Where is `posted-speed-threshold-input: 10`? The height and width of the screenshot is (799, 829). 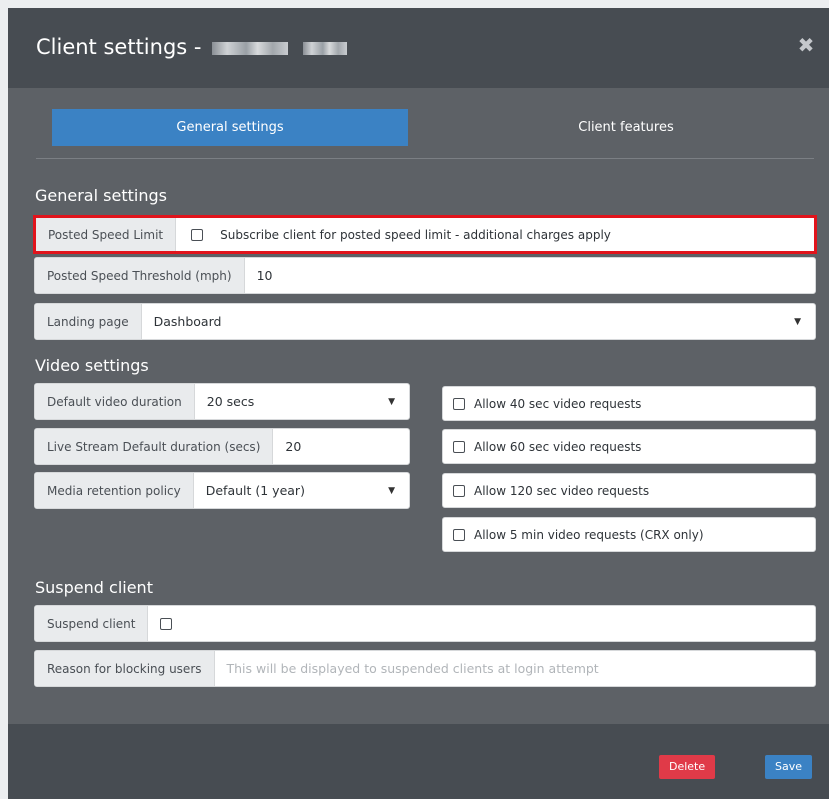
posted-speed-threshold-input: 10 is located at coordinates (530, 275).